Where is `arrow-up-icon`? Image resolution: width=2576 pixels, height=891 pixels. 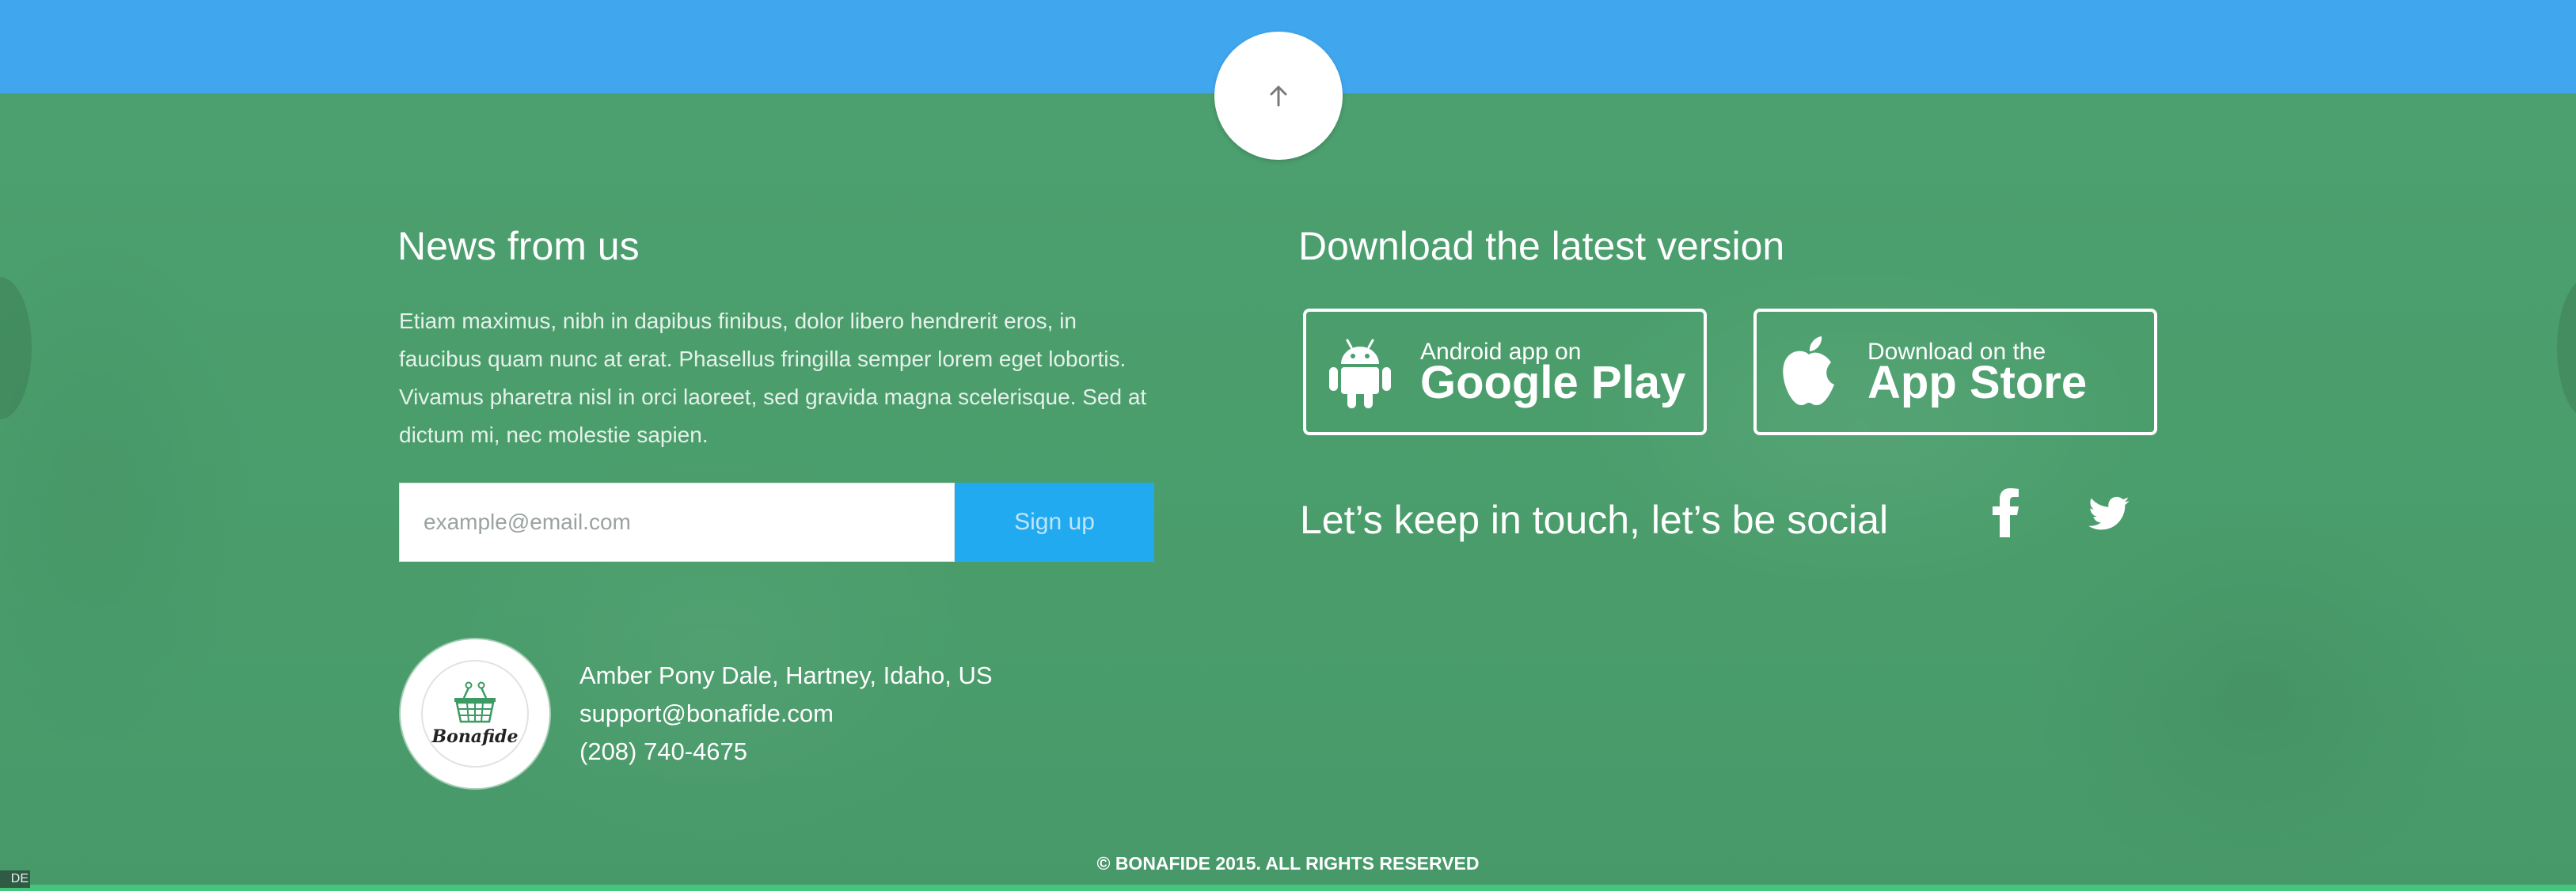
arrow-up-icon is located at coordinates (1278, 96).